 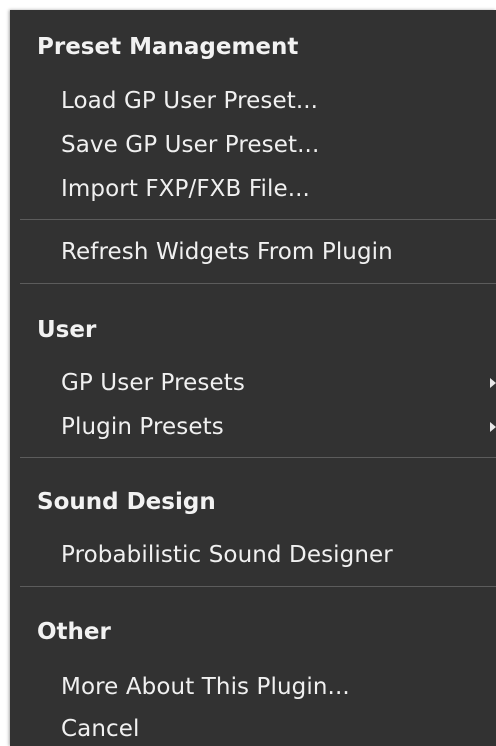 What do you see at coordinates (153, 383) in the screenshot?
I see `menu-item-label: GP User Presets` at bounding box center [153, 383].